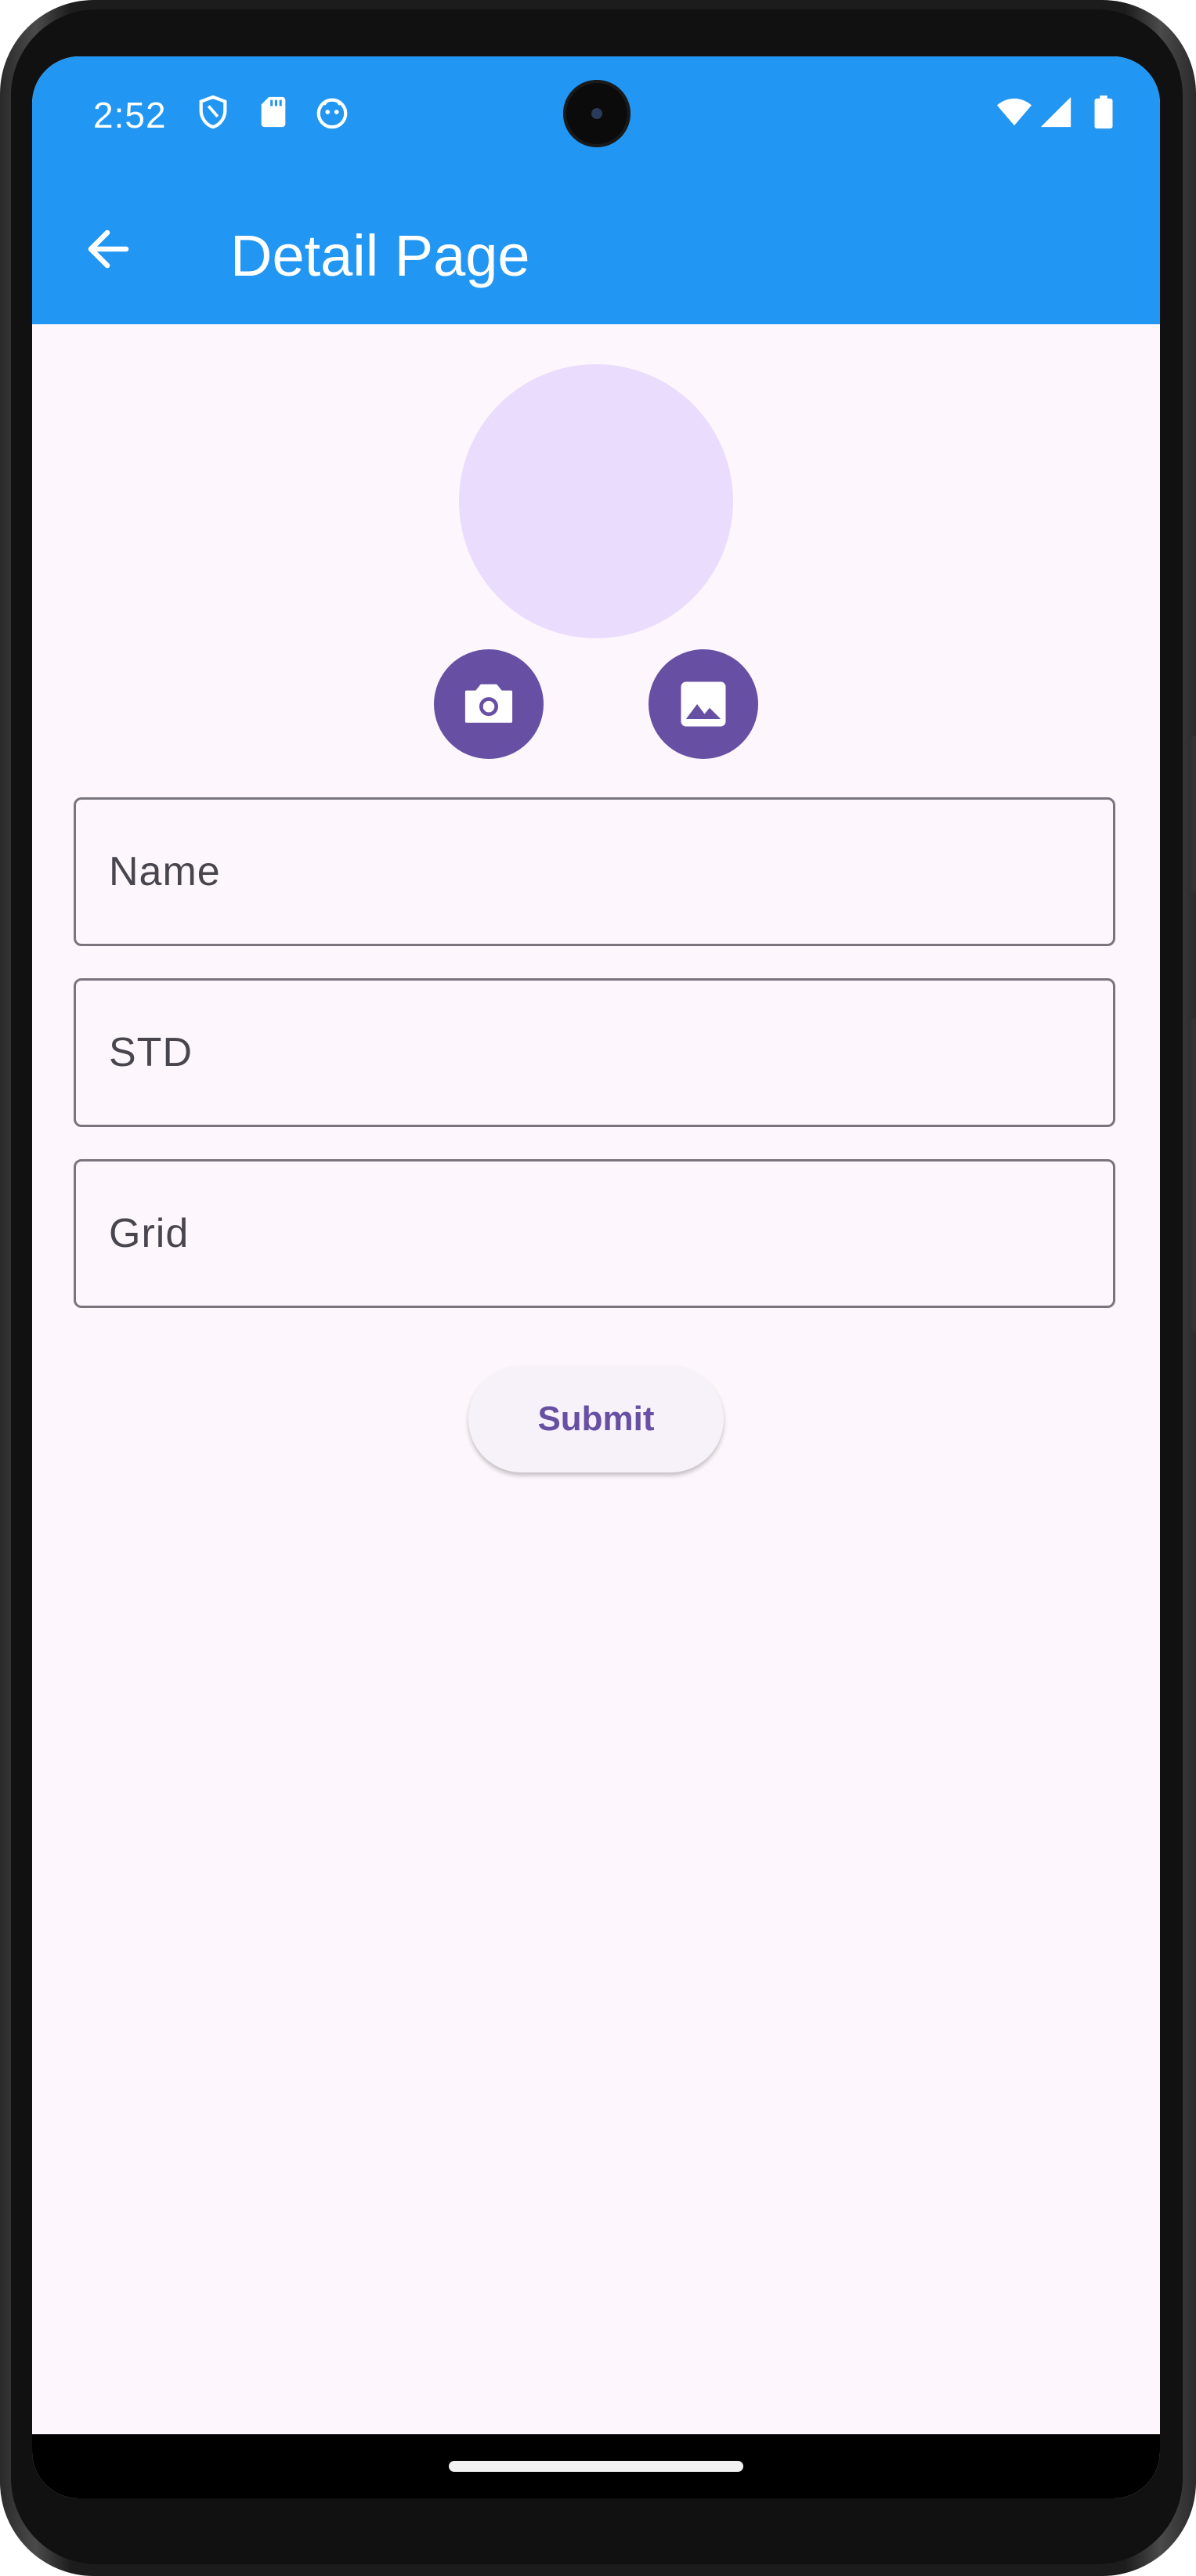  Describe the element at coordinates (107, 249) in the screenshot. I see `arrow-back-icon` at that location.